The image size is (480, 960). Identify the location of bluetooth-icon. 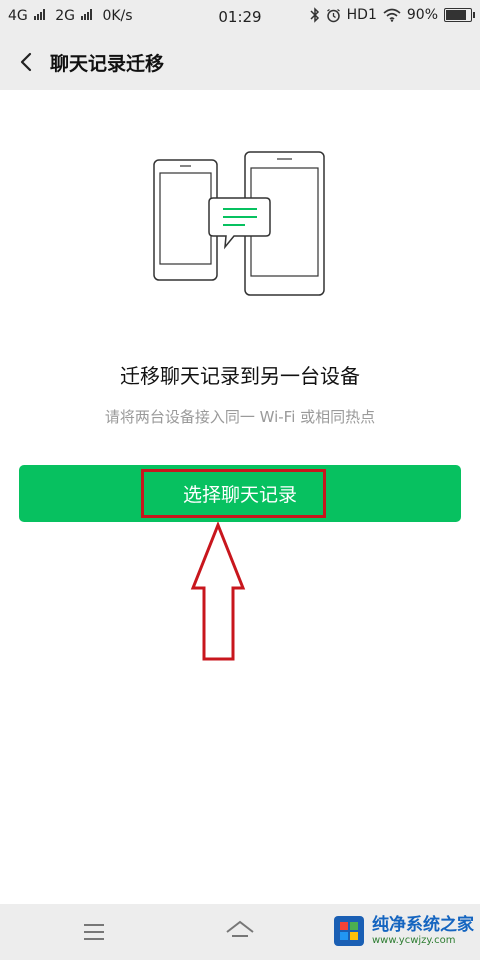
(314, 15).